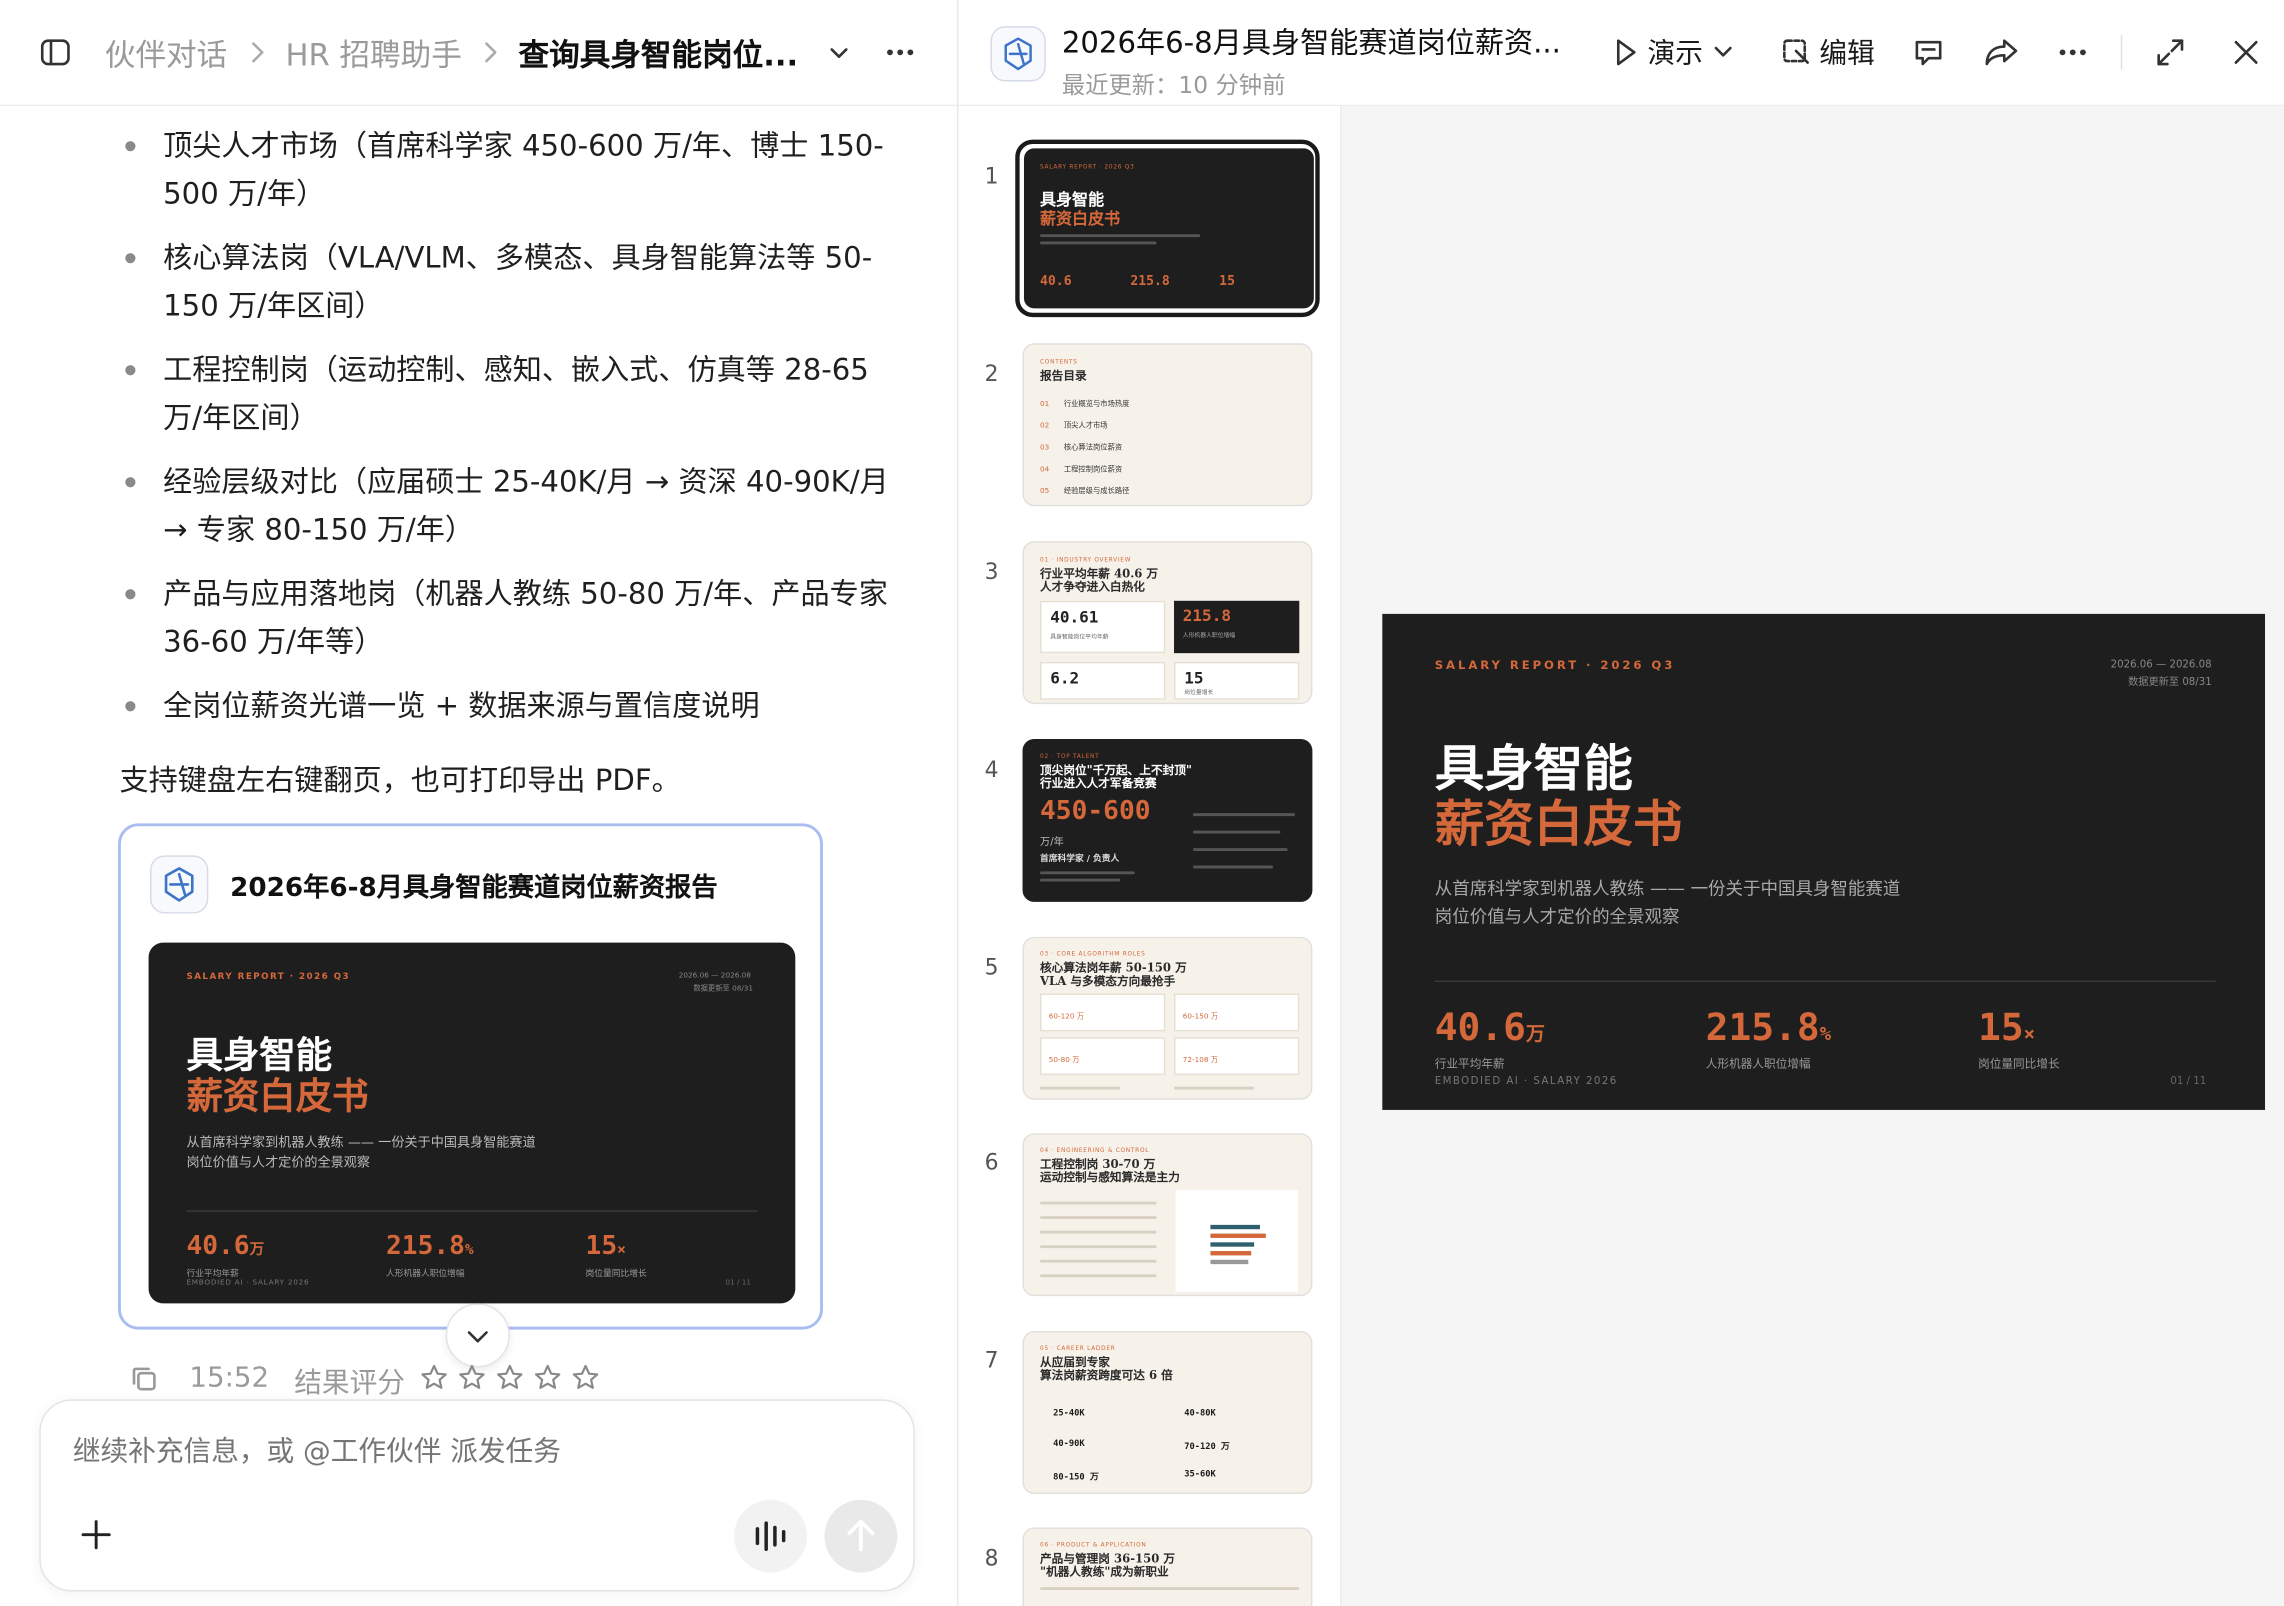 This screenshot has height=1606, width=2284. I want to click on play-icon, so click(1626, 51).